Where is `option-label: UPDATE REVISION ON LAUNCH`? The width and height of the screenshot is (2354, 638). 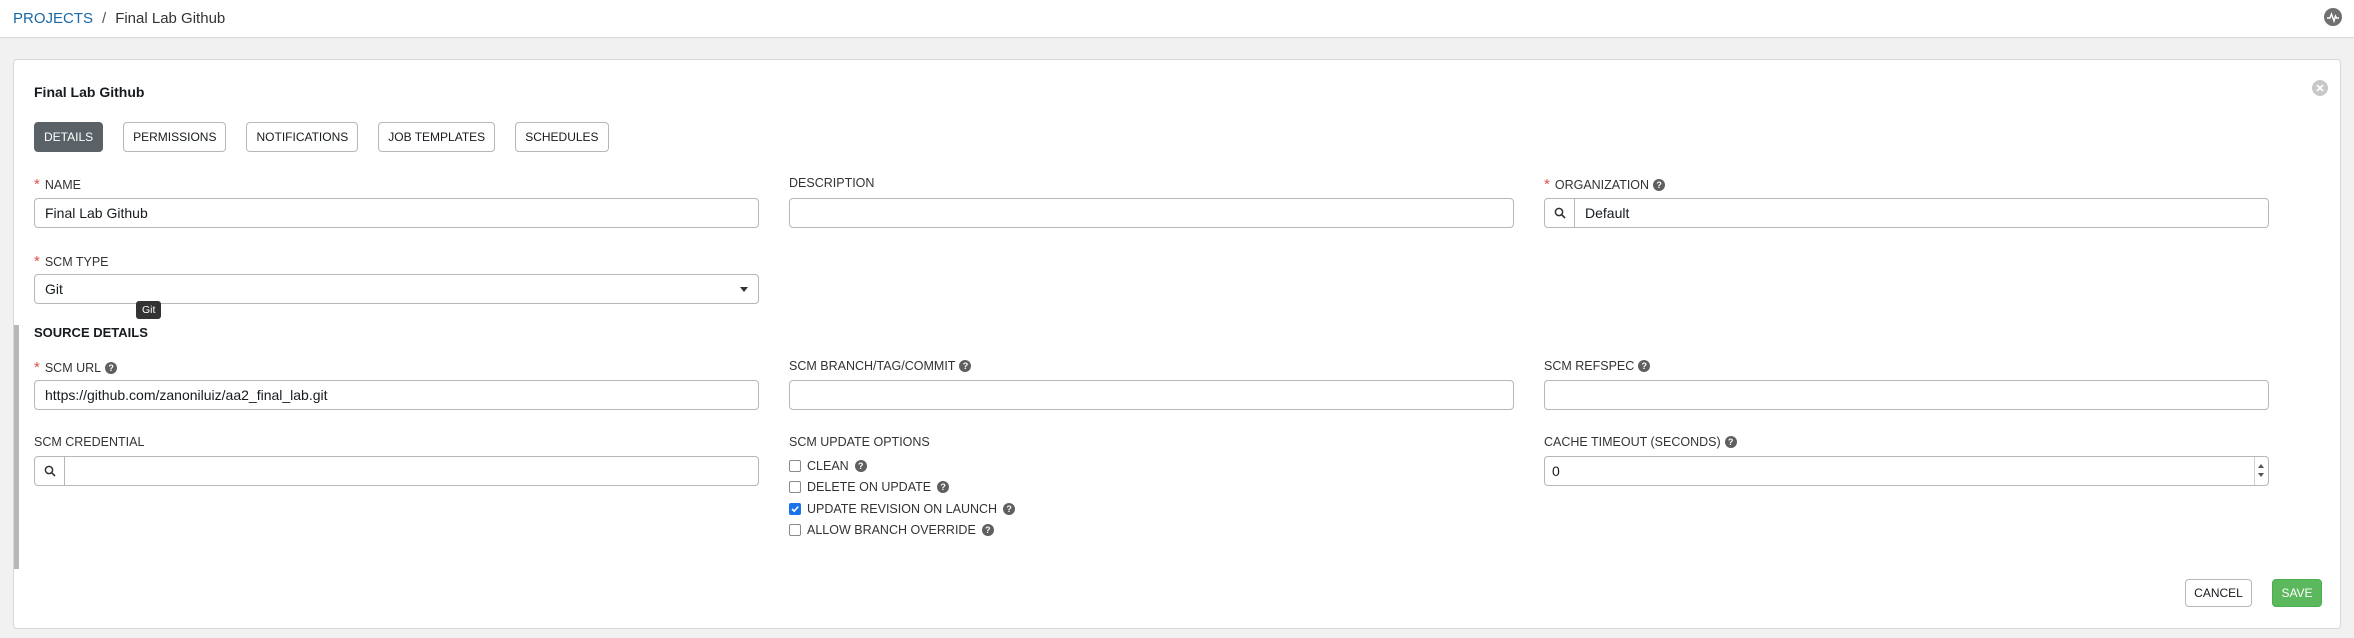
option-label: UPDATE REVISION ON LAUNCH is located at coordinates (902, 509).